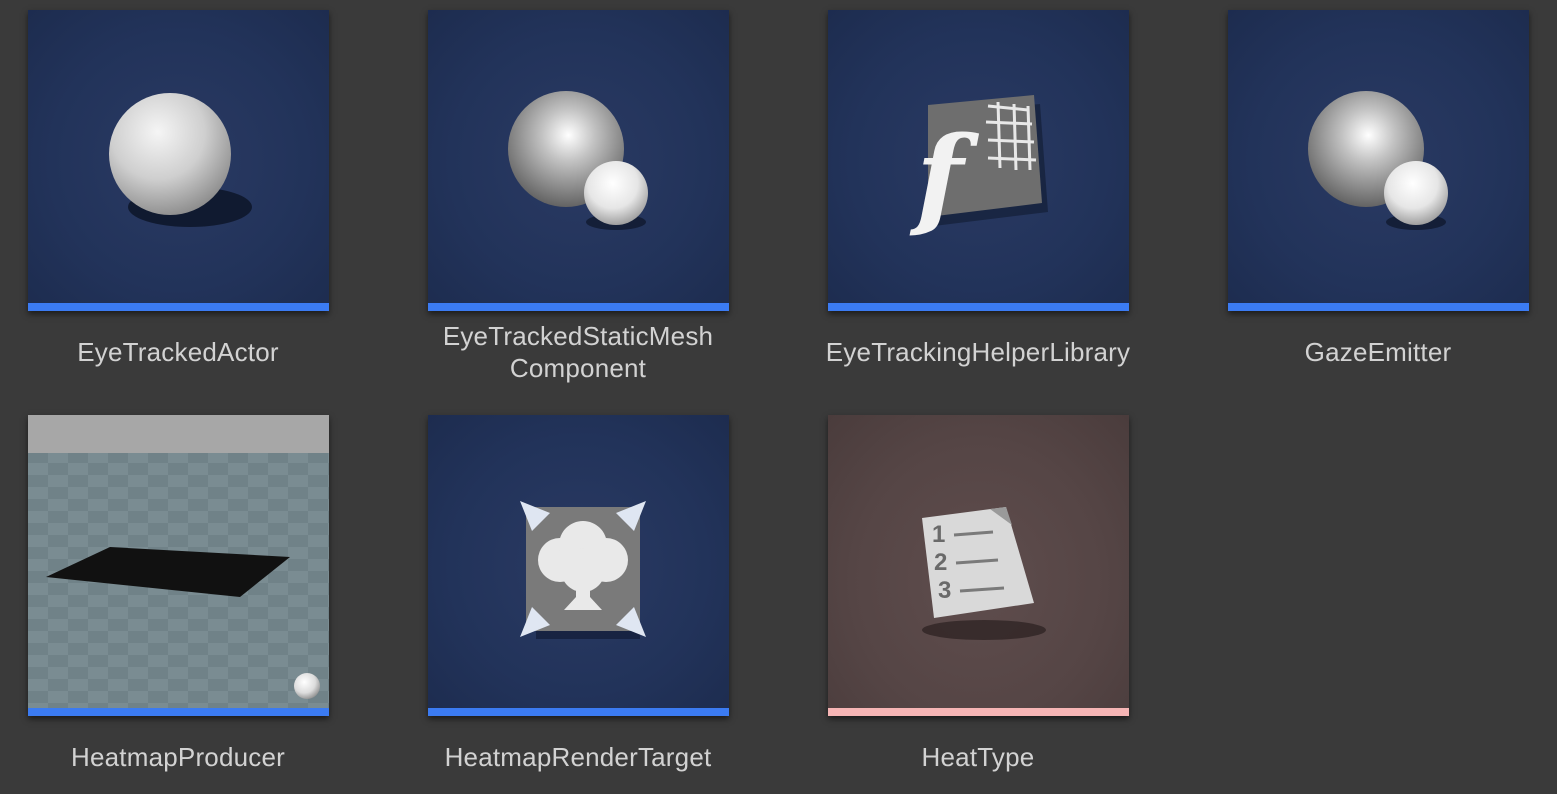  I want to click on sphere-actor-icon, so click(180, 160).